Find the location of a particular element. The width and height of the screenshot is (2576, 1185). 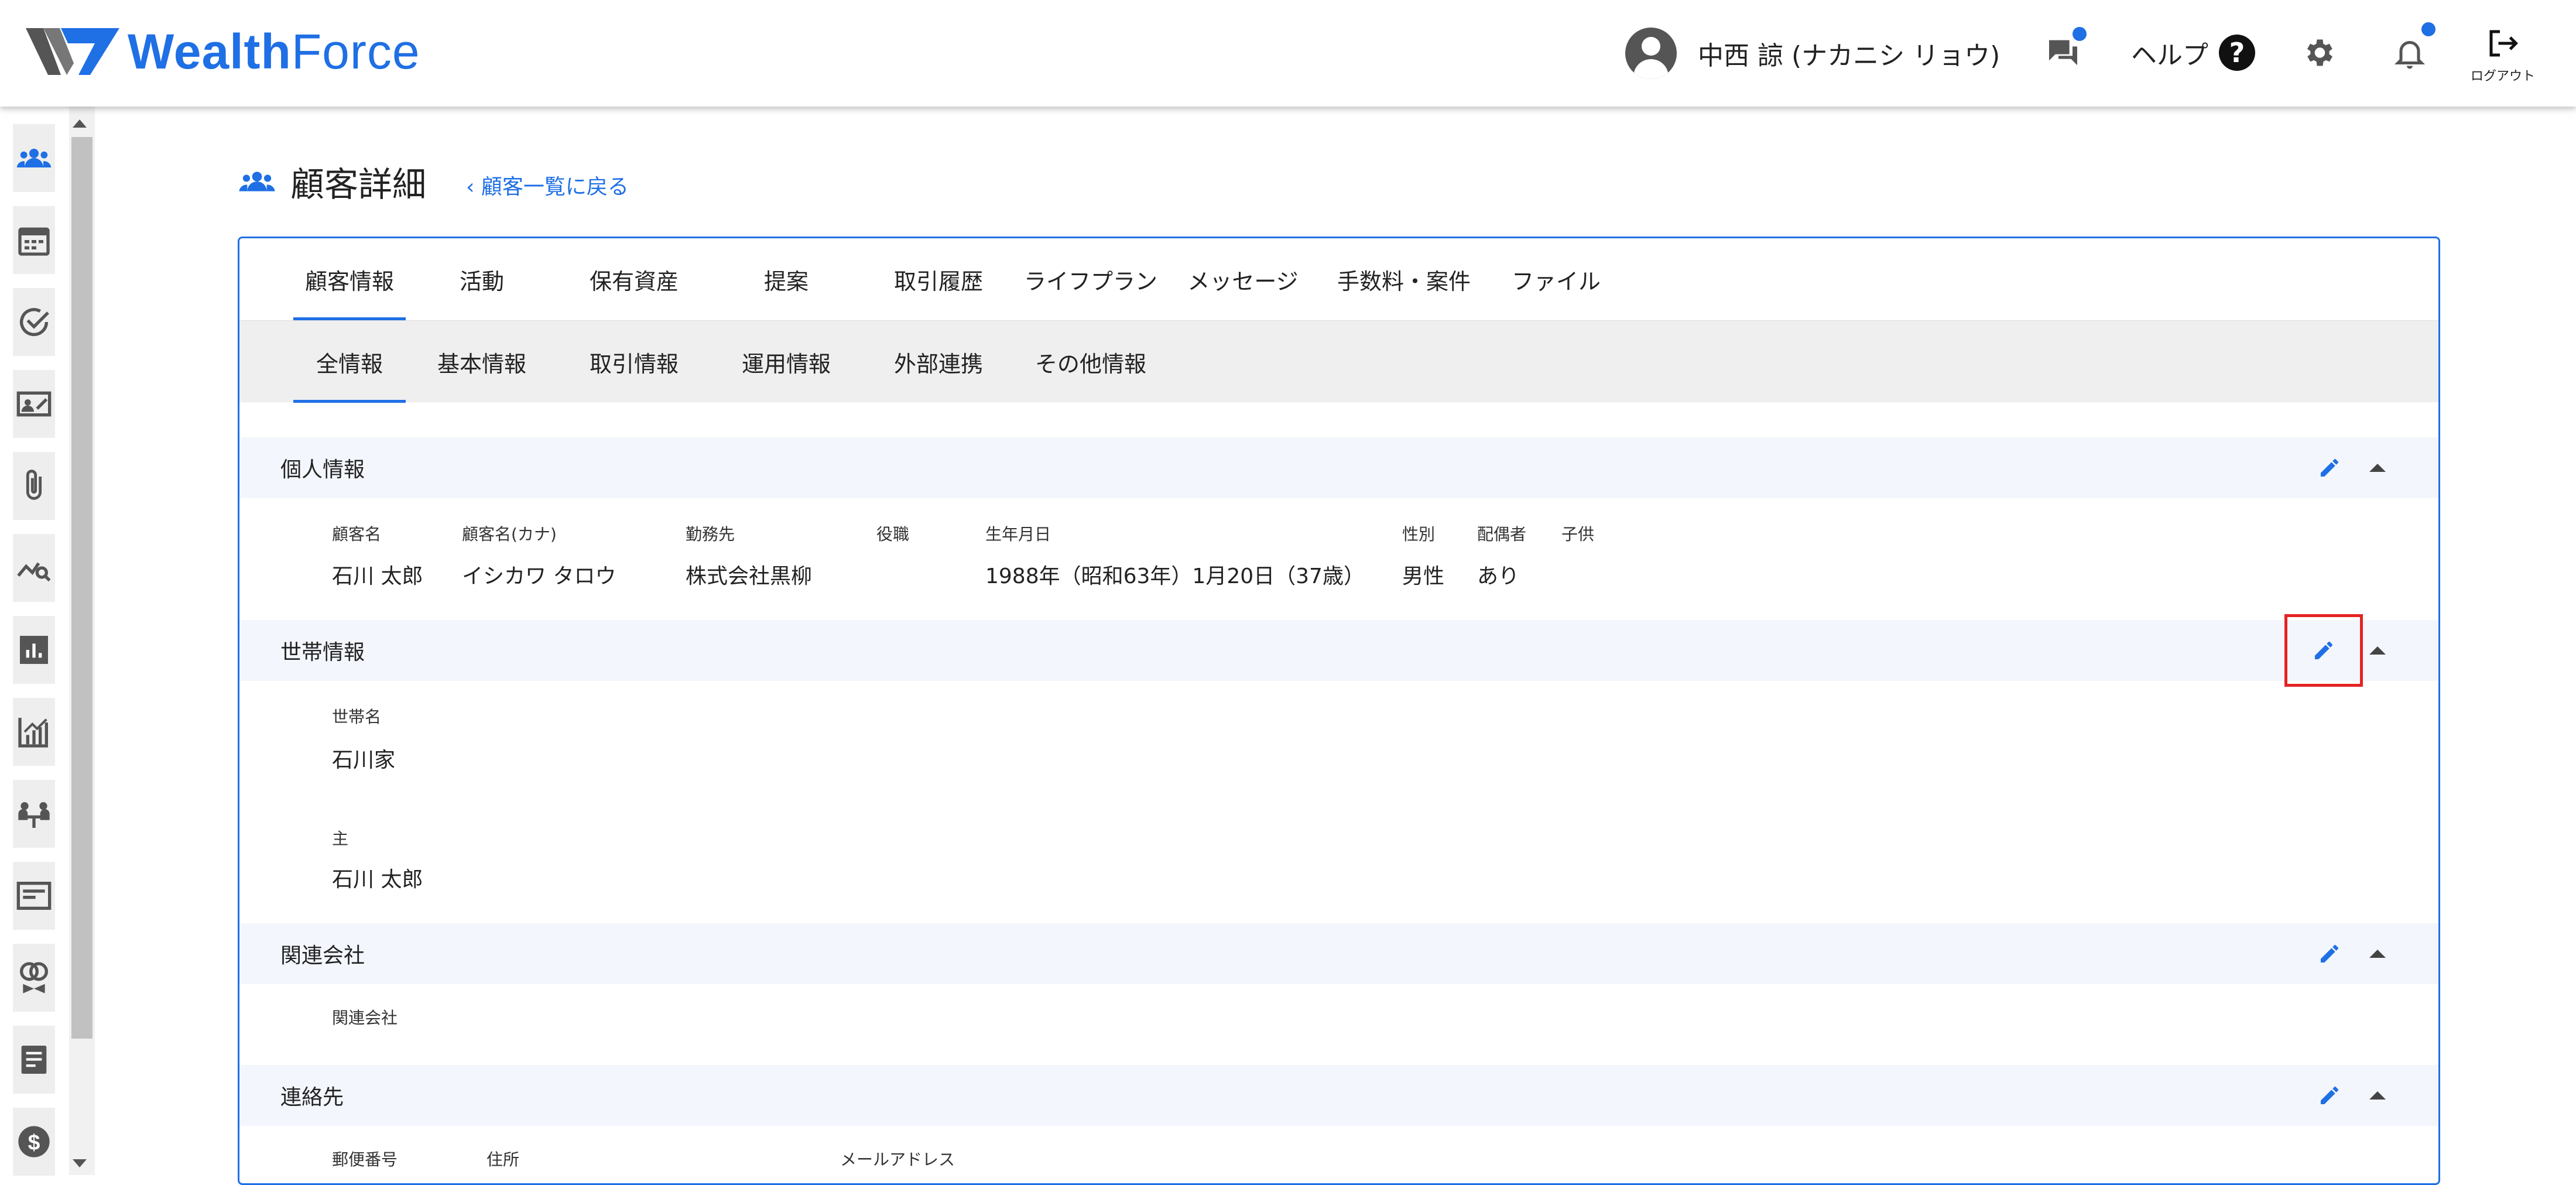

logout-label: ログアウト is located at coordinates (2502, 76).